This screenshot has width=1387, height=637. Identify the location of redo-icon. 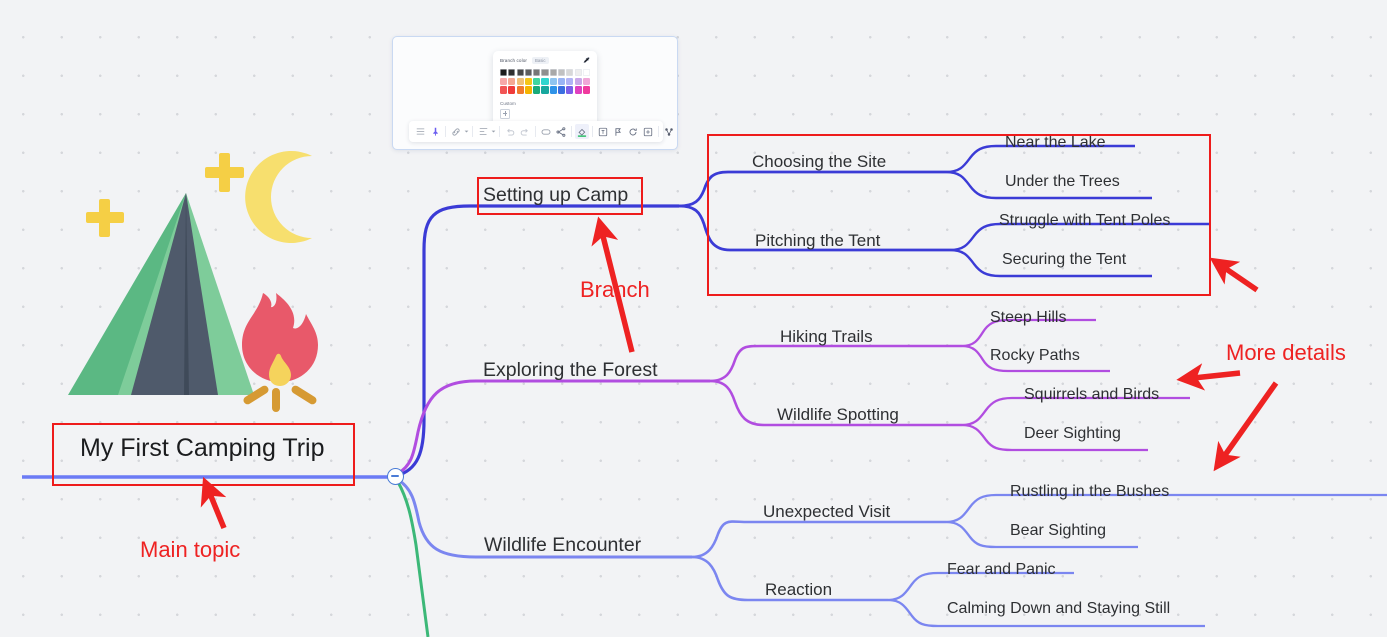
(525, 131).